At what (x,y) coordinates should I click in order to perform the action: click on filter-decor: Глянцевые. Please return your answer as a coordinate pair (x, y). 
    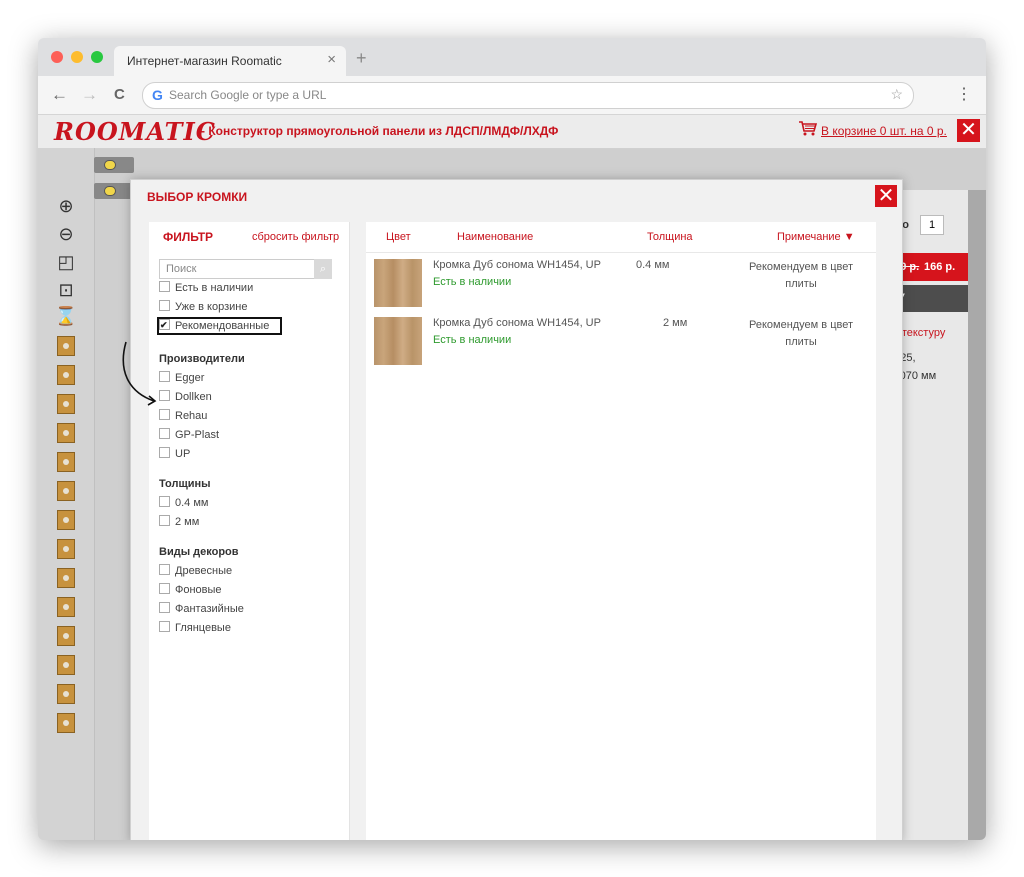
    Looking at the image, I should click on (195, 628).